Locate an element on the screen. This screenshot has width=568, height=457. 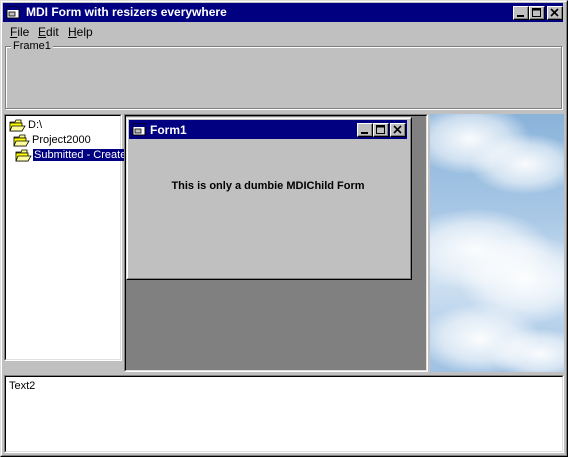
menu-help: Help is located at coordinates (80, 32).